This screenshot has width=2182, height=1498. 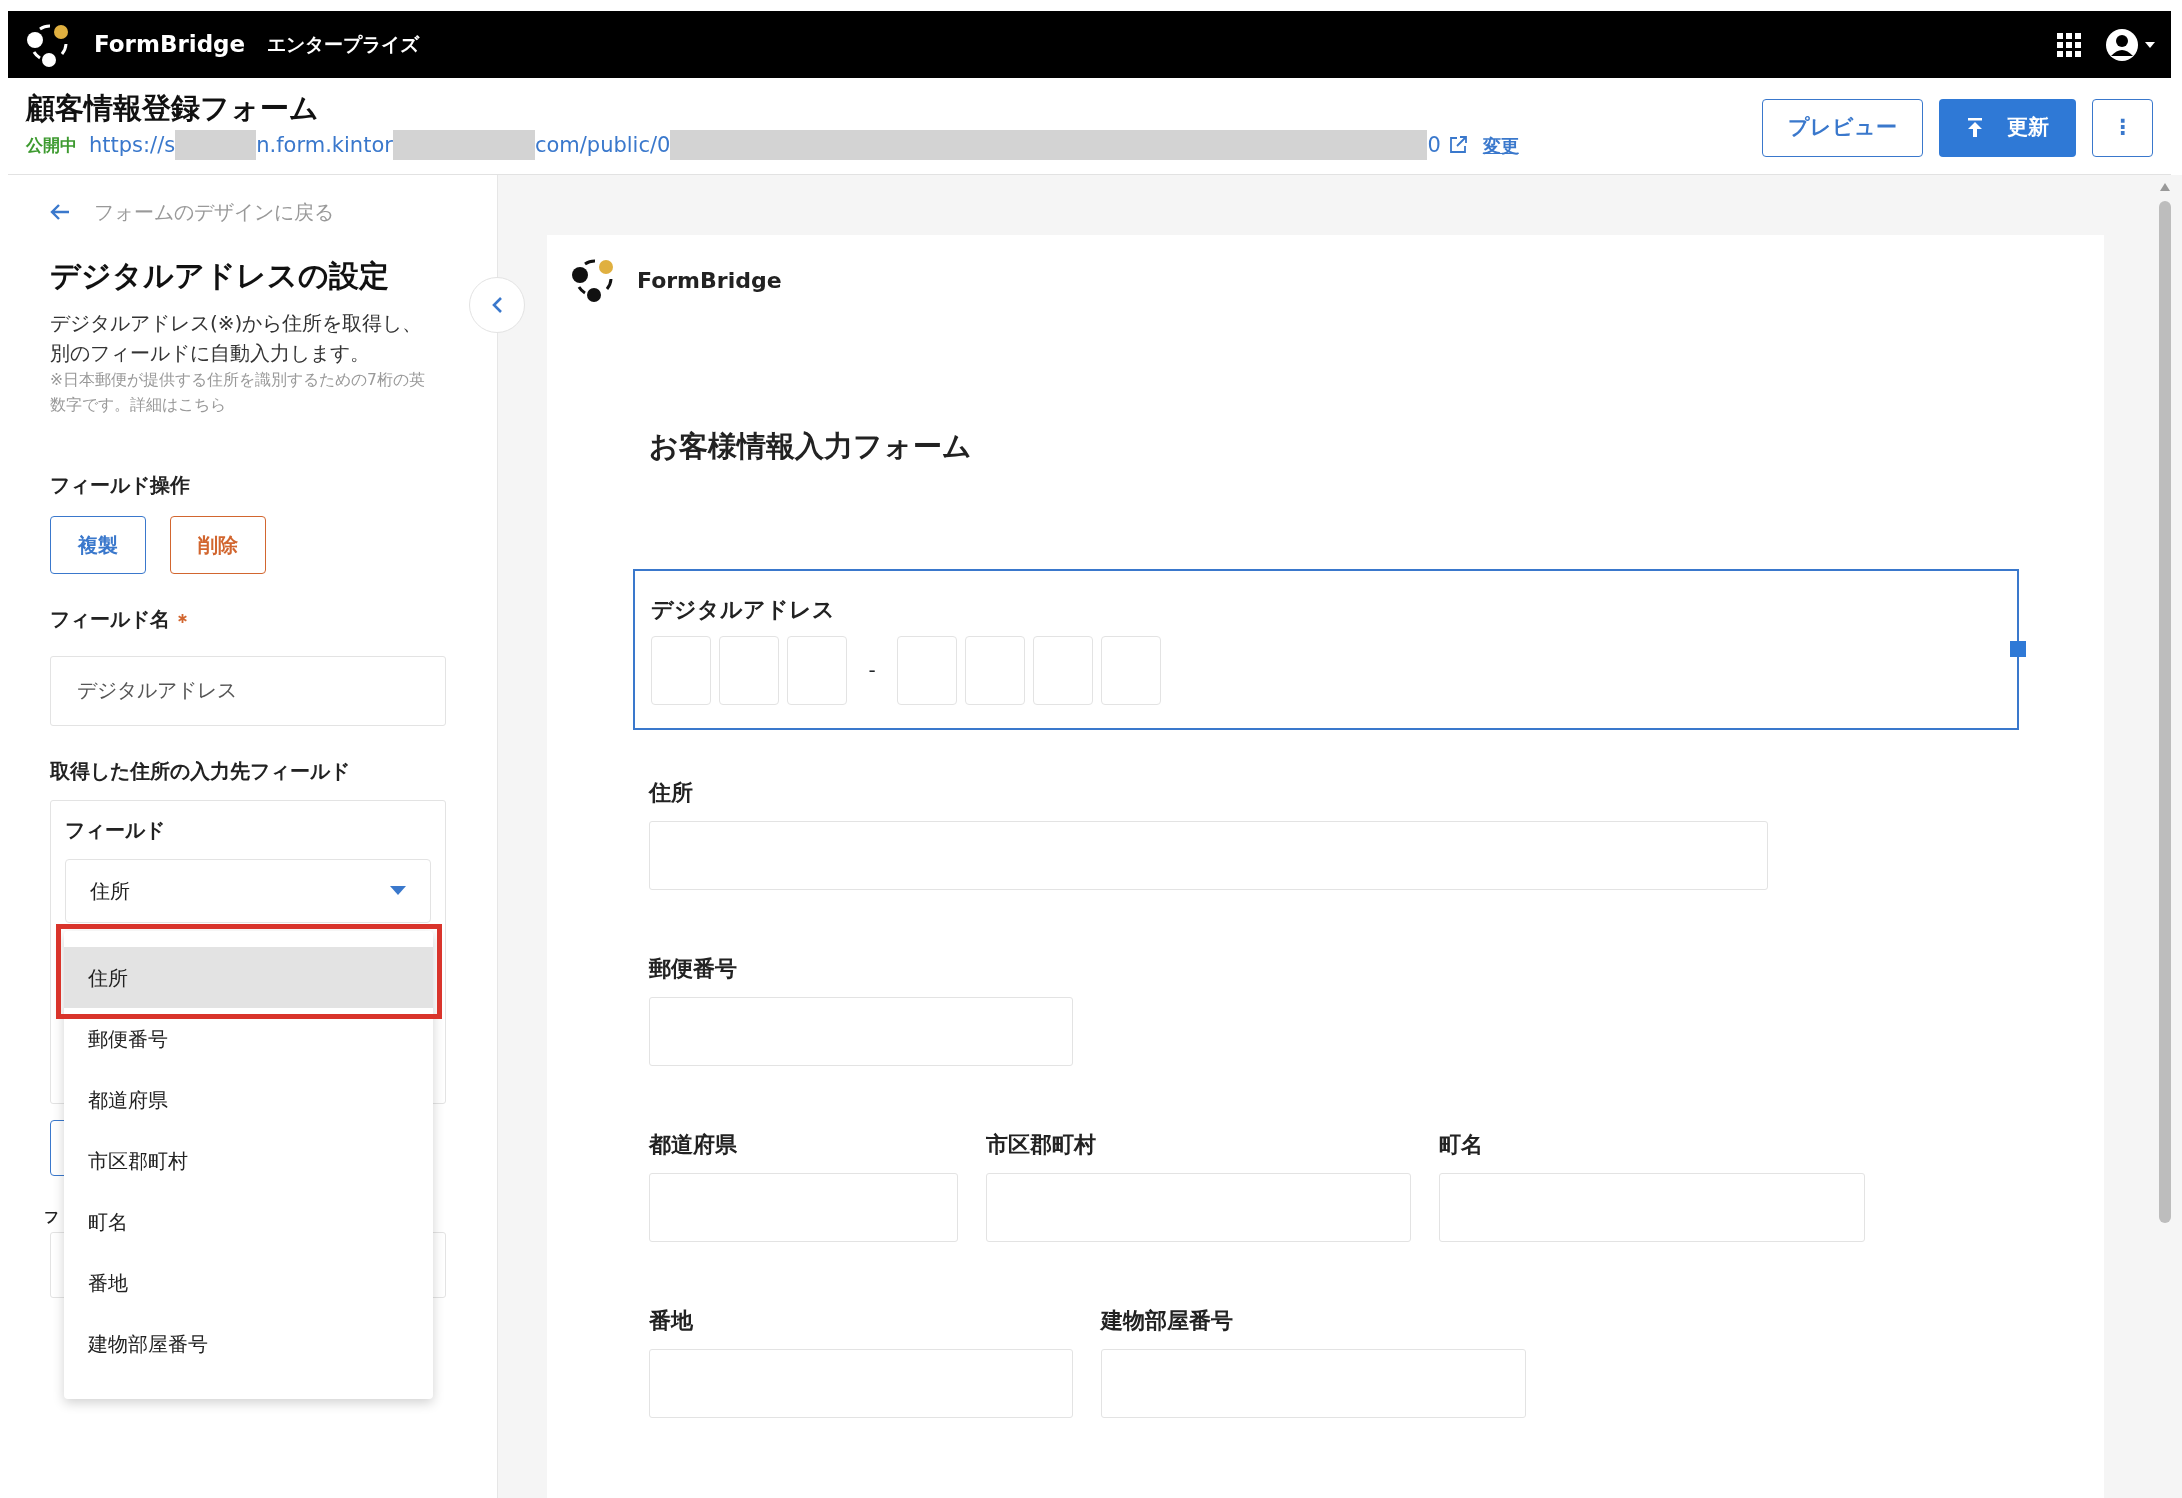 I want to click on duplicate-button: 複製, so click(x=98, y=544).